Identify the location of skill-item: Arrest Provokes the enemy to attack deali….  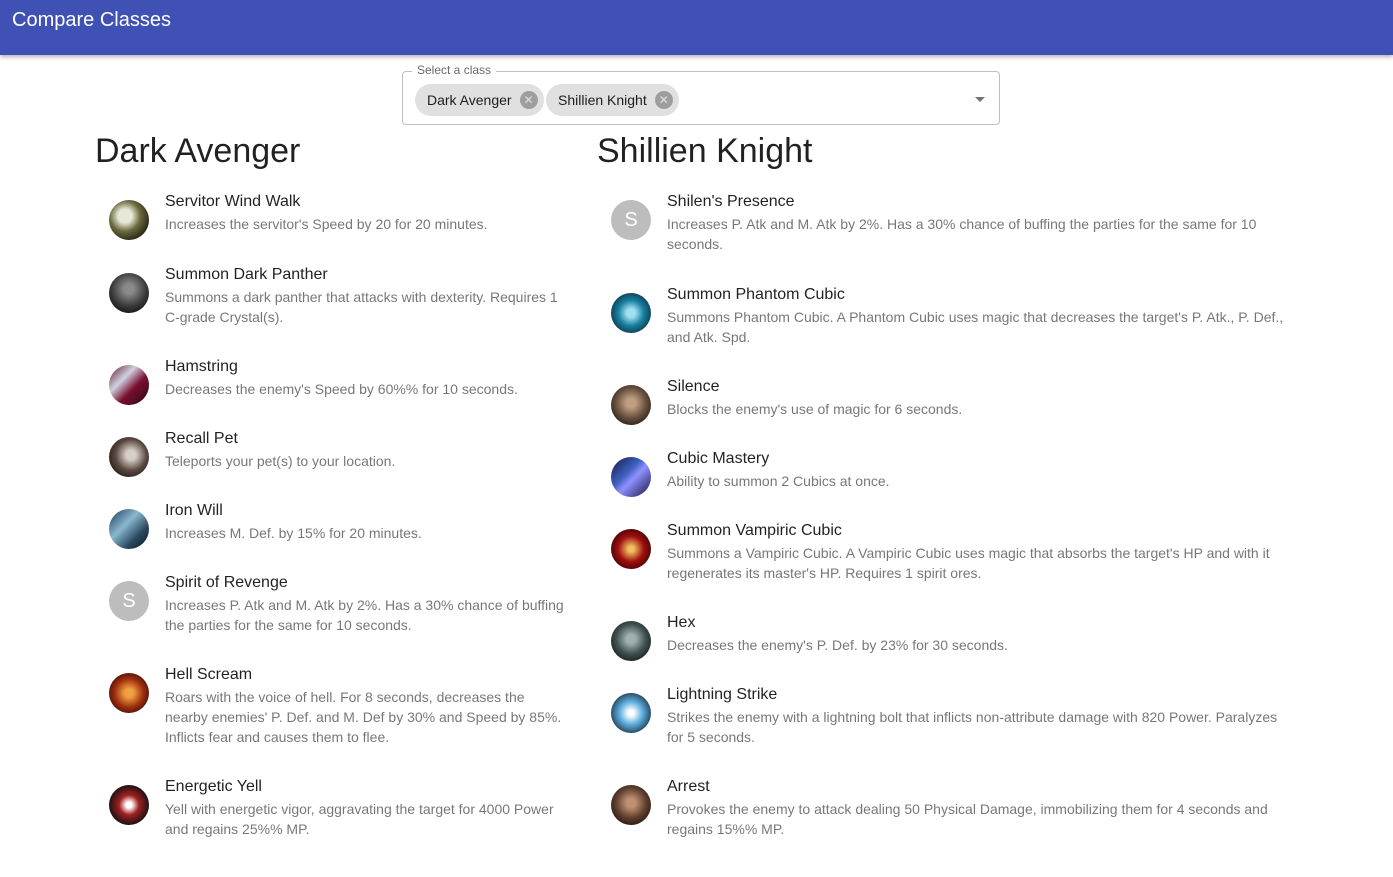
(954, 808).